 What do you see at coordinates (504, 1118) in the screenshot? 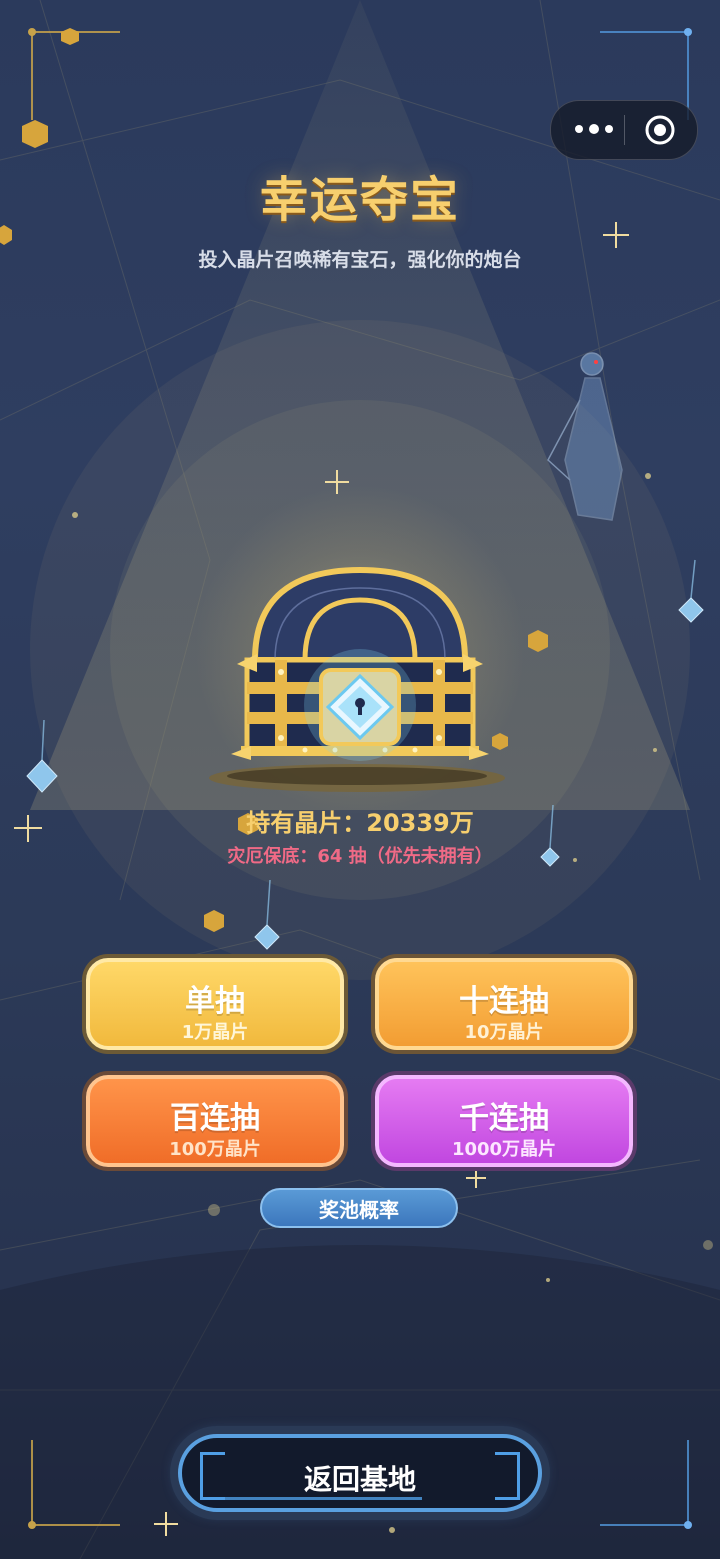
I see `thousand-draw-label: 千连抽` at bounding box center [504, 1118].